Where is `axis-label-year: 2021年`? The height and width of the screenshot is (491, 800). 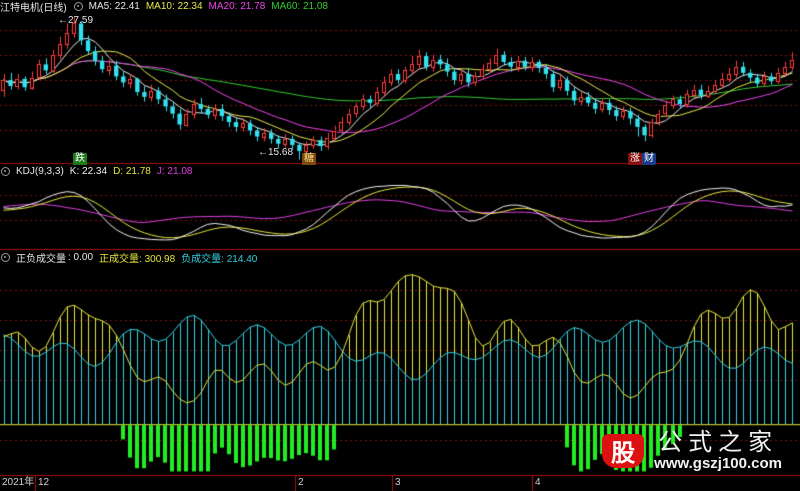
axis-label-year: 2021年 is located at coordinates (18, 482).